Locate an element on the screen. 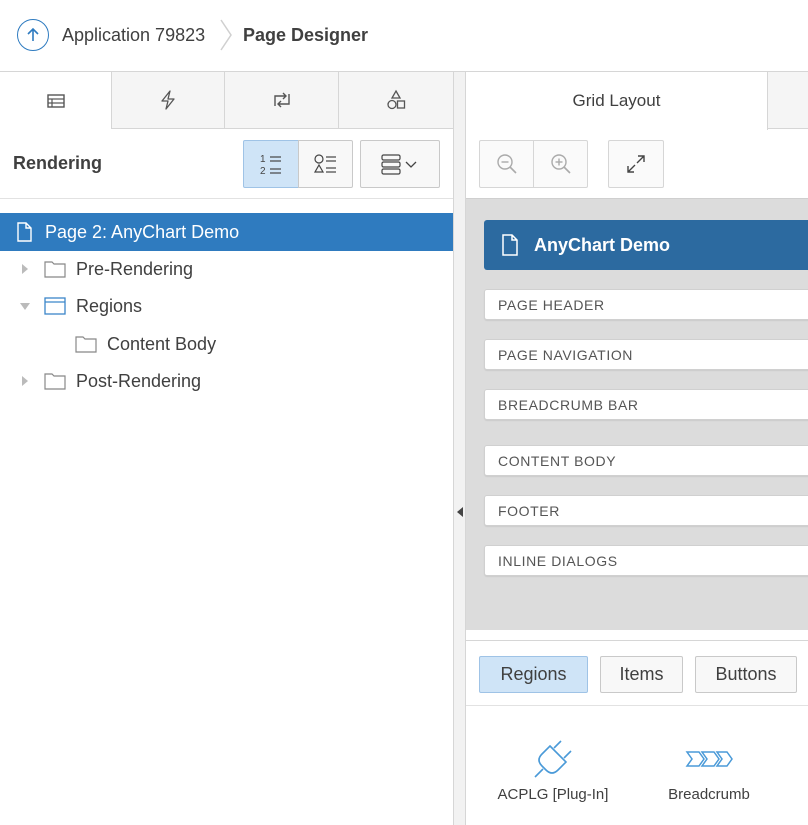 The image size is (808, 825). central-tabs: Grid Layout is located at coordinates (637, 101).